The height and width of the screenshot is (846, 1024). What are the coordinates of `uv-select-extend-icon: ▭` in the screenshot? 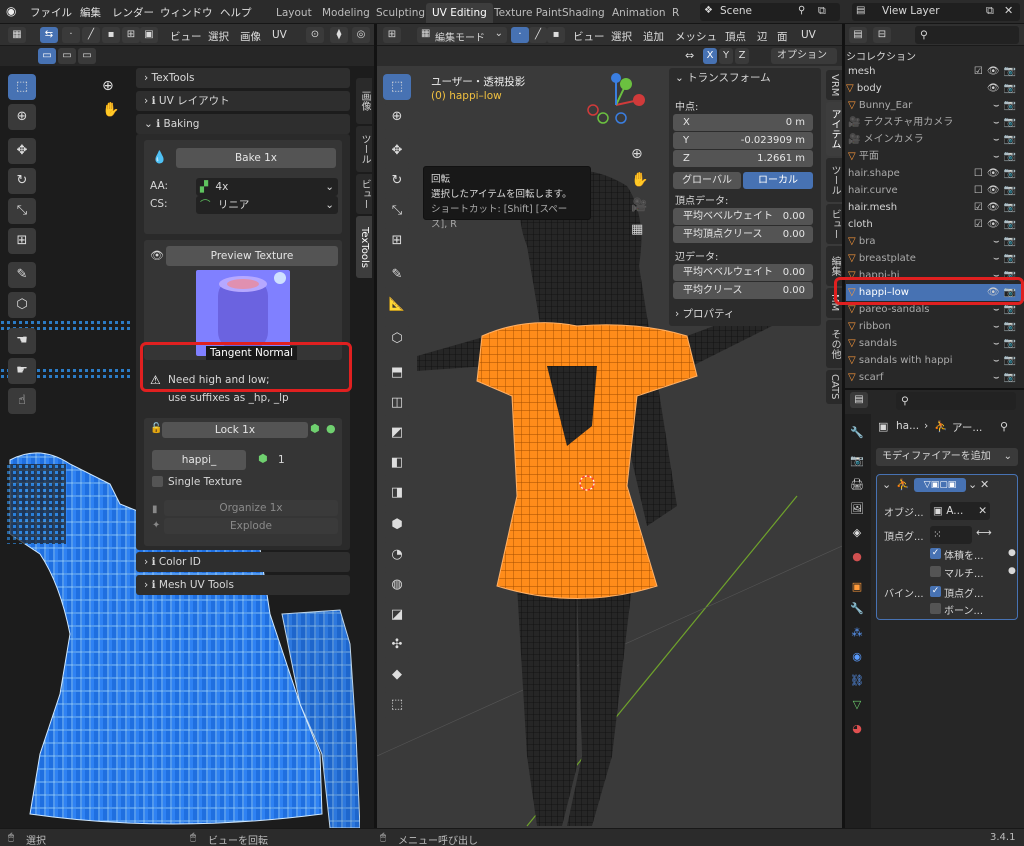 It's located at (67, 56).